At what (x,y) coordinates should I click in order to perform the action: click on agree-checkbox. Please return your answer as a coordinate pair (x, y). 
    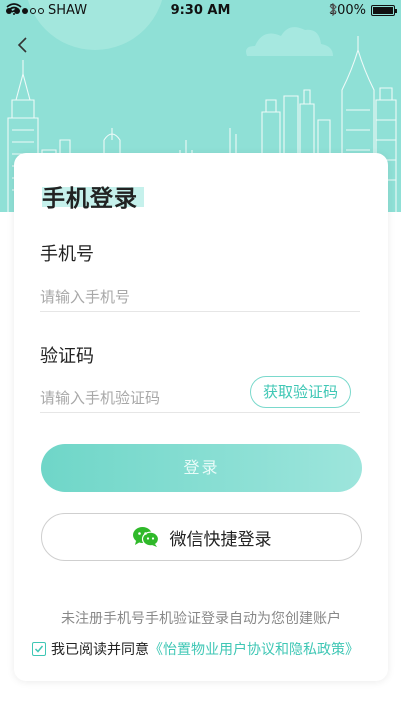
    Looking at the image, I should click on (39, 649).